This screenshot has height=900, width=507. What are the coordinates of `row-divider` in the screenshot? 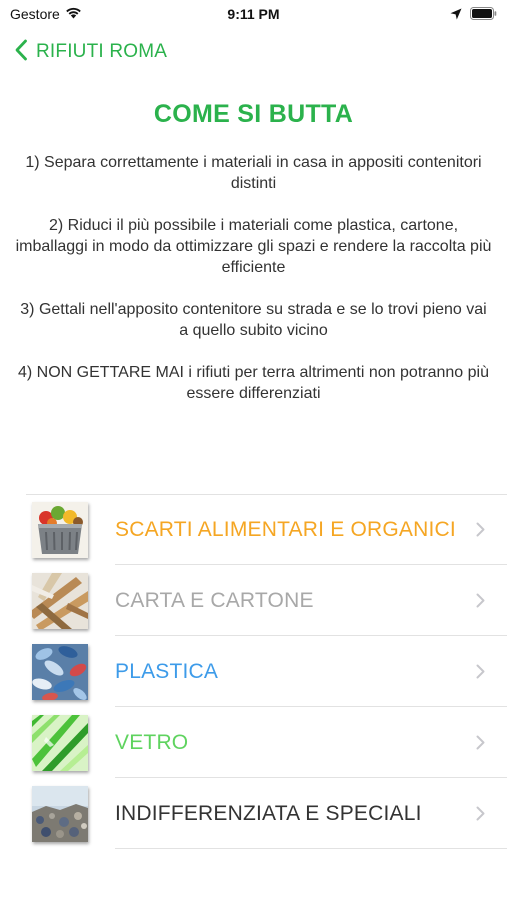 It's located at (311, 848).